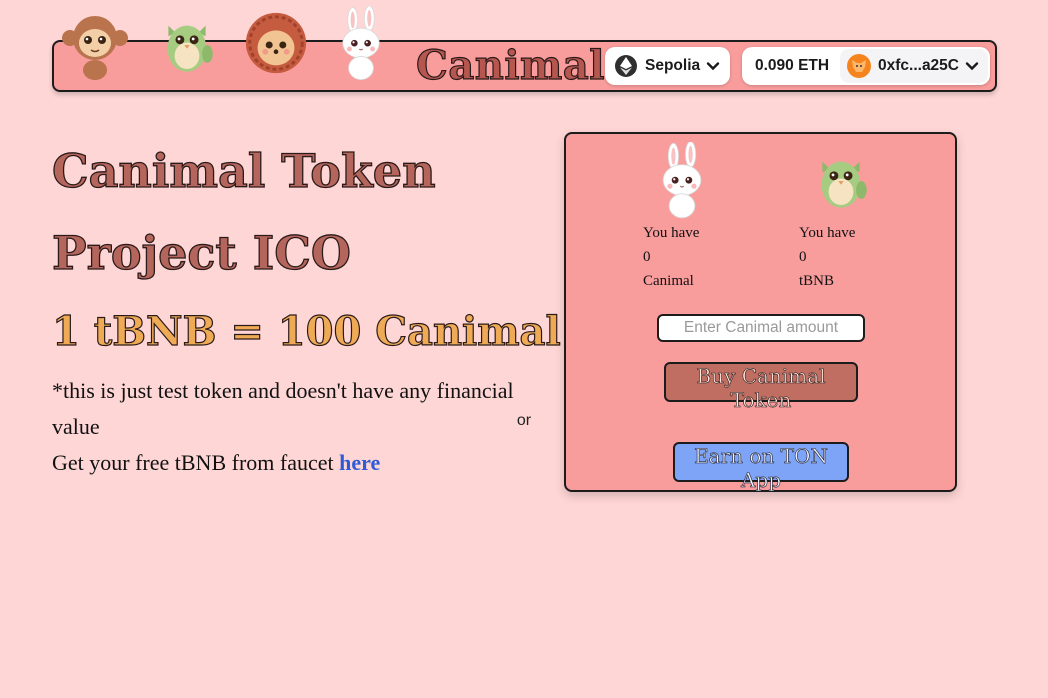 This screenshot has height=698, width=1048. Describe the element at coordinates (703, 257) in the screenshot. I see `canimal-balance: You have 0 Canimal` at that location.